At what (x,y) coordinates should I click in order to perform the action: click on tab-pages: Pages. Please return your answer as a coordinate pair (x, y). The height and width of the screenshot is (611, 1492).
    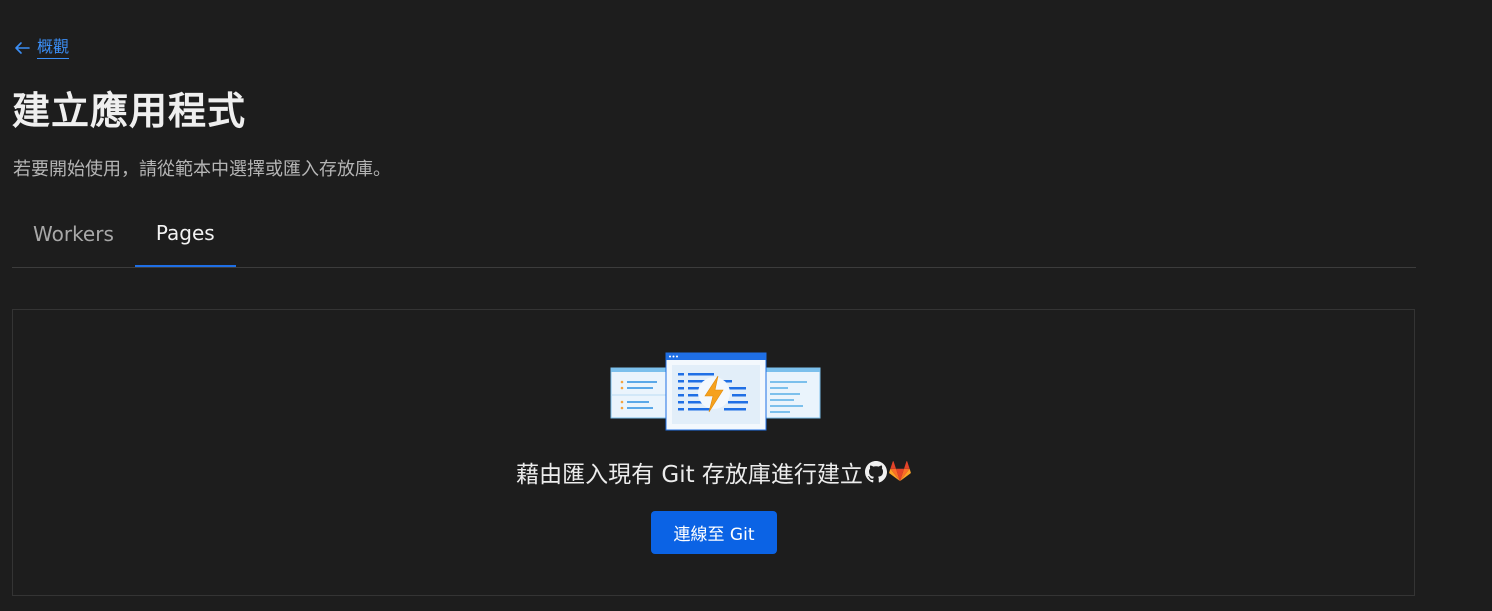
    Looking at the image, I should click on (185, 236).